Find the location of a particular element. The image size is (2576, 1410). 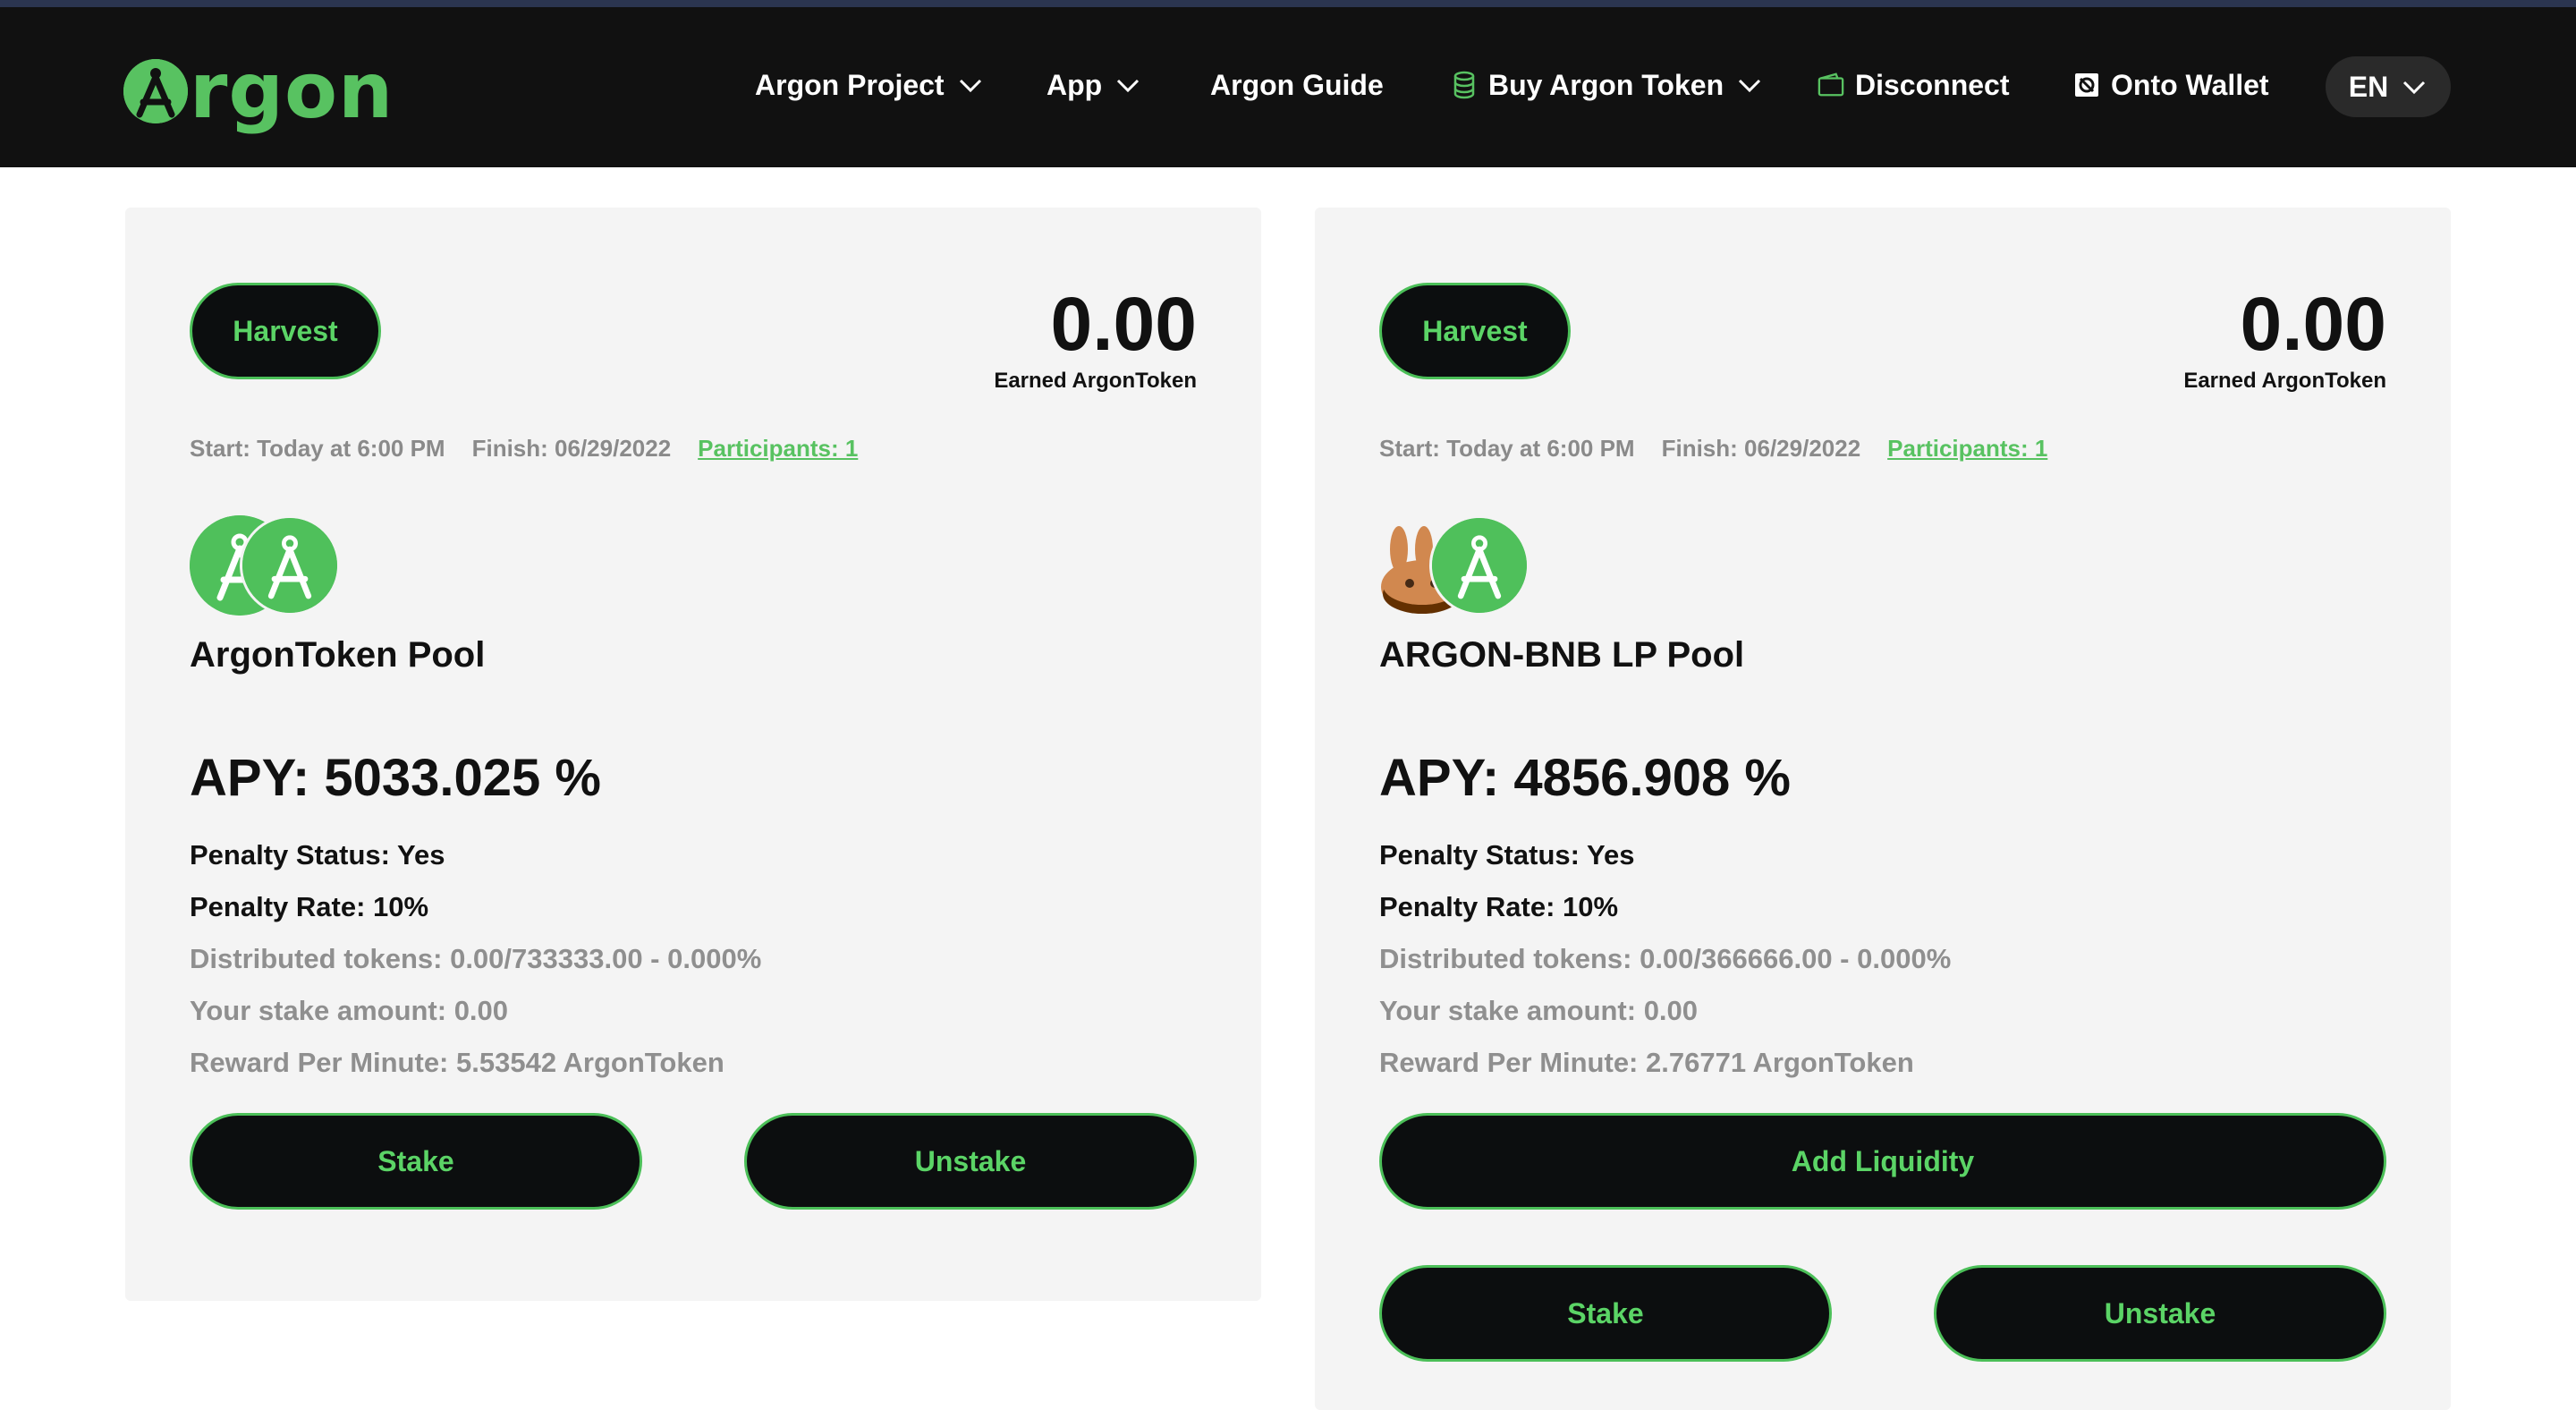

nav-argon-guide: Argon Guide is located at coordinates (1297, 85).